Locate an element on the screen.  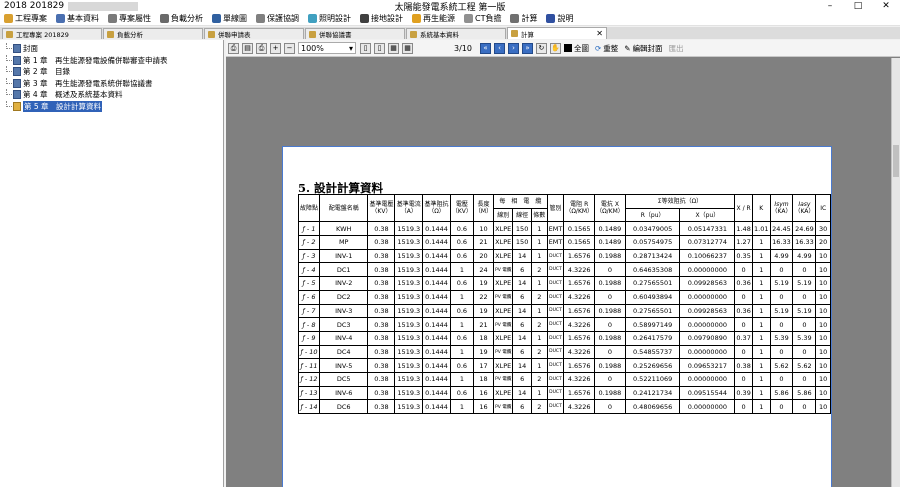
menu-item: 專案屬性 is located at coordinates (129, 18).